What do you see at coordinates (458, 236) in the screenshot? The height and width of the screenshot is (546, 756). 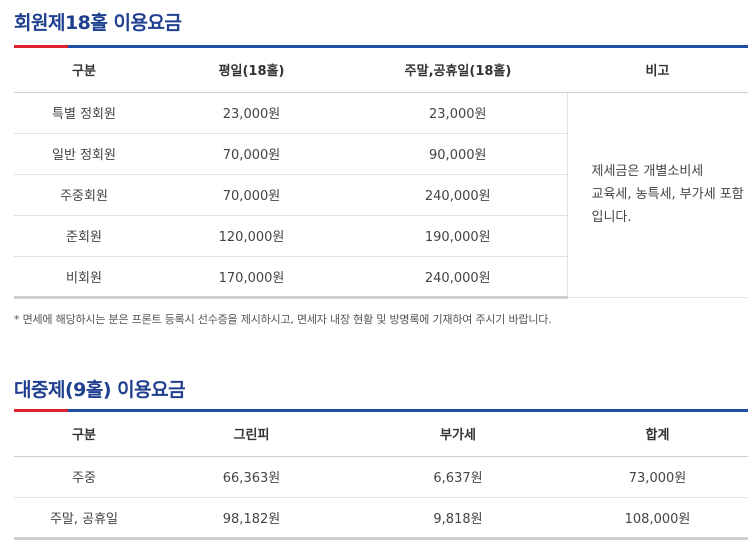 I see `cell-weekend: 190,000원` at bounding box center [458, 236].